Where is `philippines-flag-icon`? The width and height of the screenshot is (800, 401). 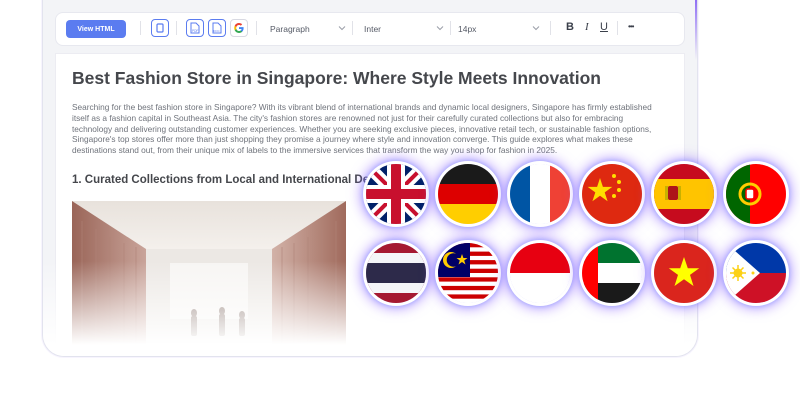 philippines-flag-icon is located at coordinates (756, 273).